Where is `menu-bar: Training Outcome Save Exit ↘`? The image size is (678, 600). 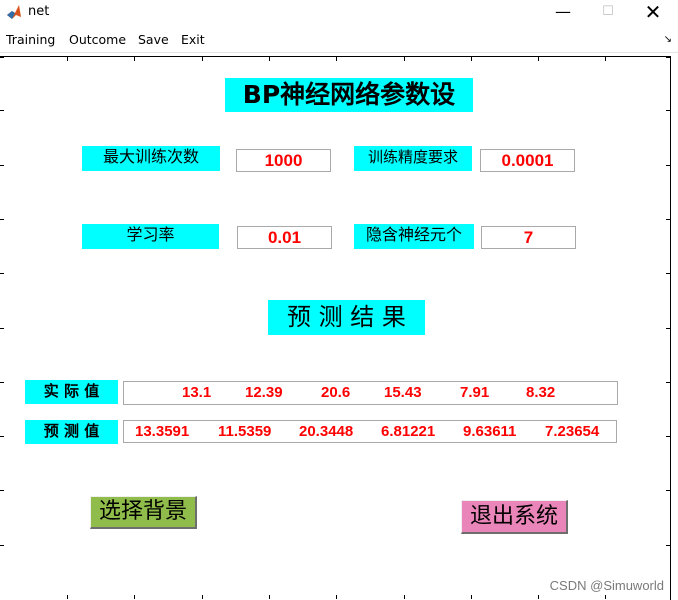 menu-bar: Training Outcome Save Exit ↘ is located at coordinates (339, 40).